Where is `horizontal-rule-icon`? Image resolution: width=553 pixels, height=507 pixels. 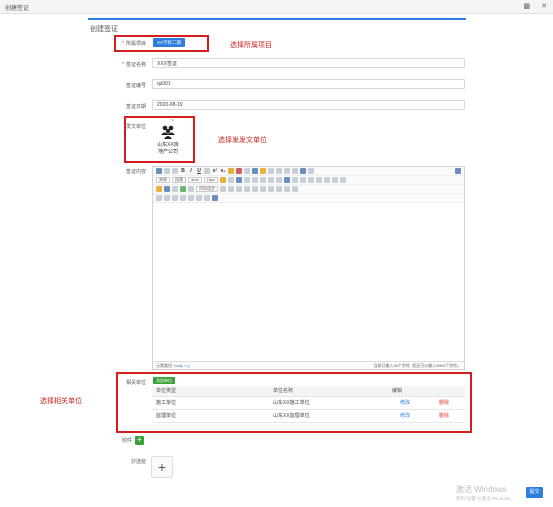 horizontal-rule-icon is located at coordinates (247, 189).